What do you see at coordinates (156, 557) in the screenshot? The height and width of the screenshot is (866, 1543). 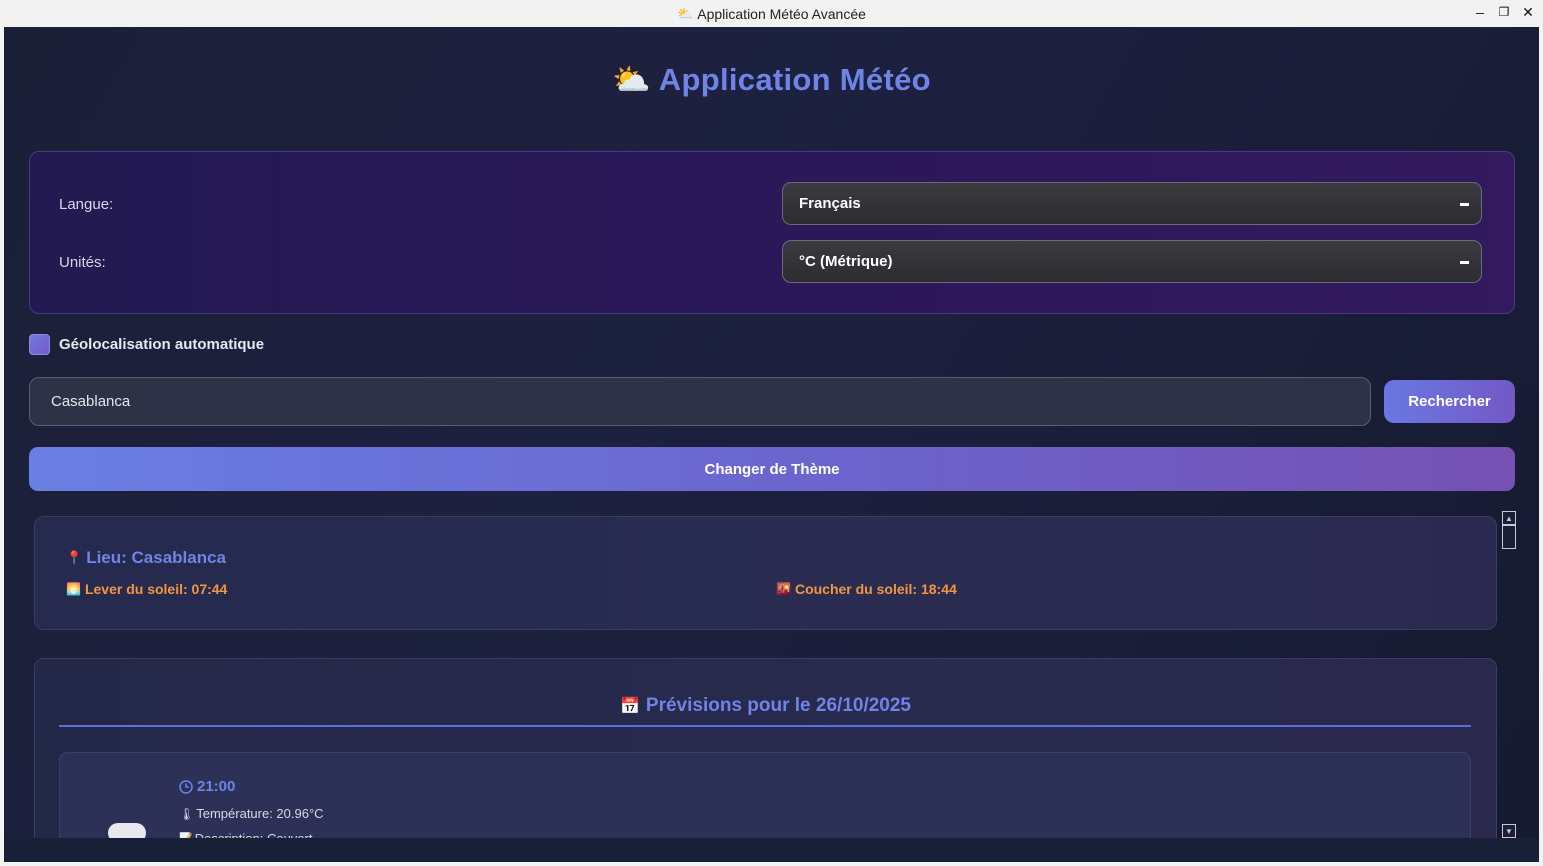 I see `location-text: Lieu: Casablanca` at bounding box center [156, 557].